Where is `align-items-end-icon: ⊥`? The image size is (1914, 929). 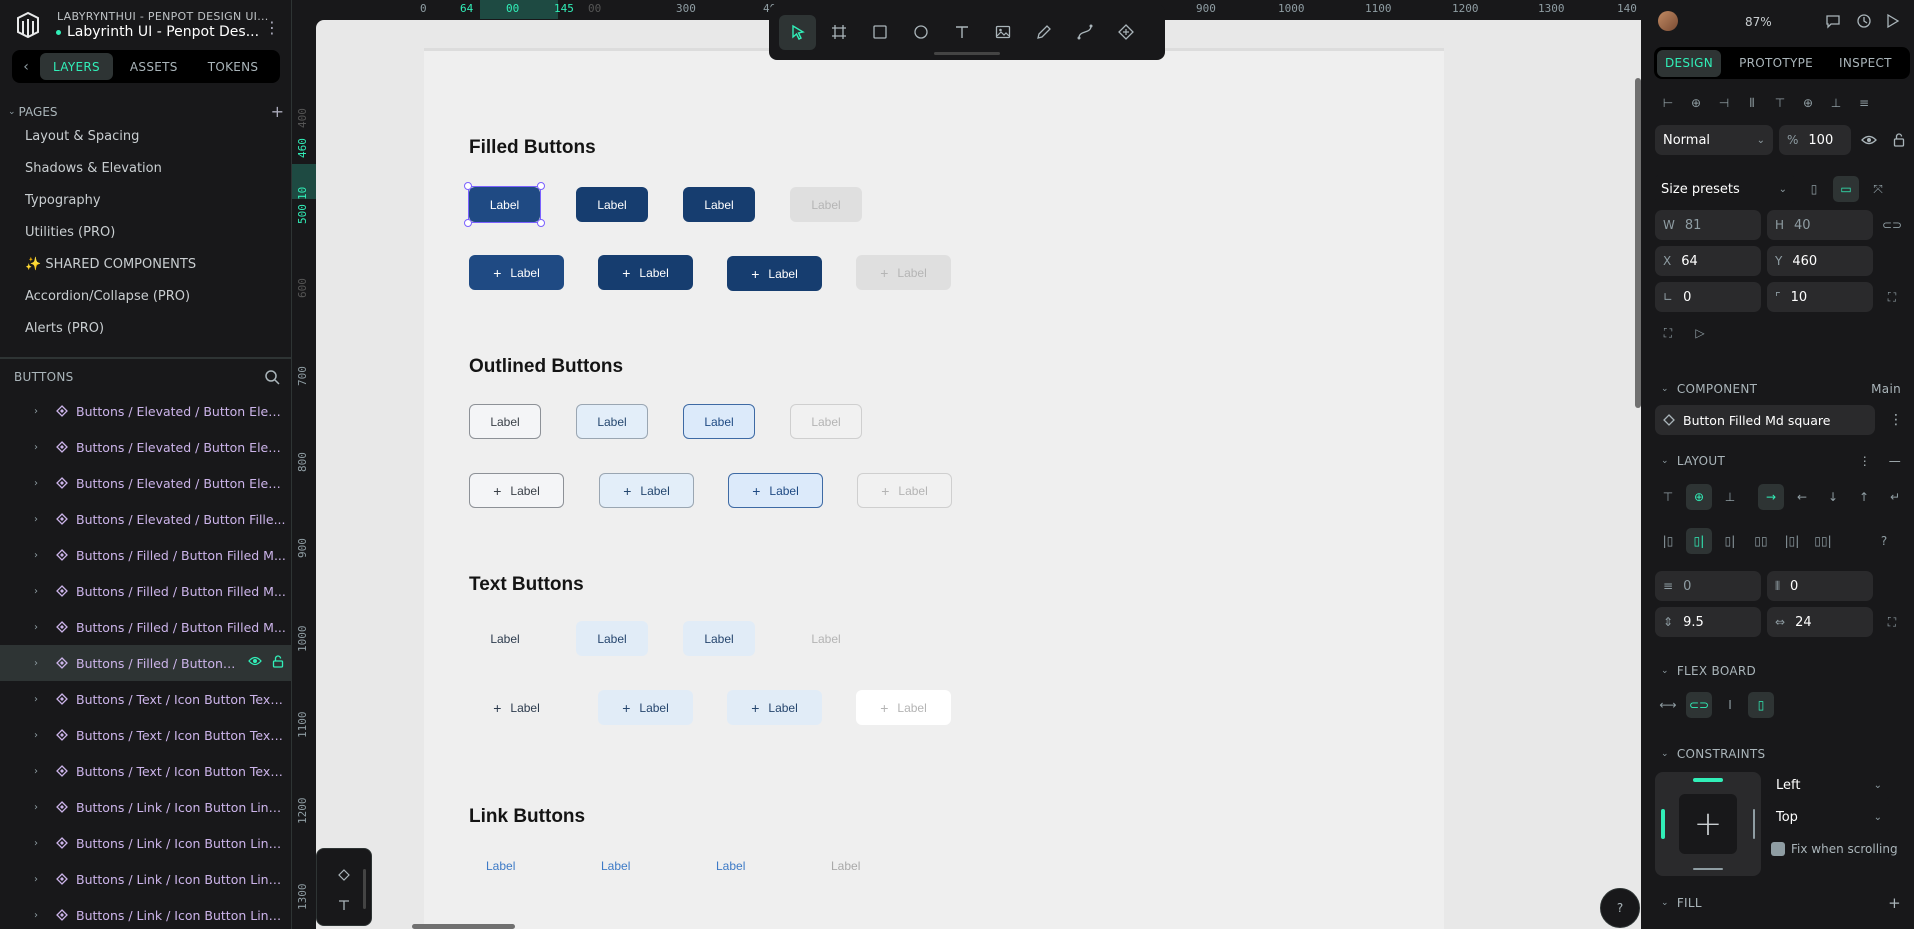
align-items-end-icon: ⊥ is located at coordinates (1730, 497).